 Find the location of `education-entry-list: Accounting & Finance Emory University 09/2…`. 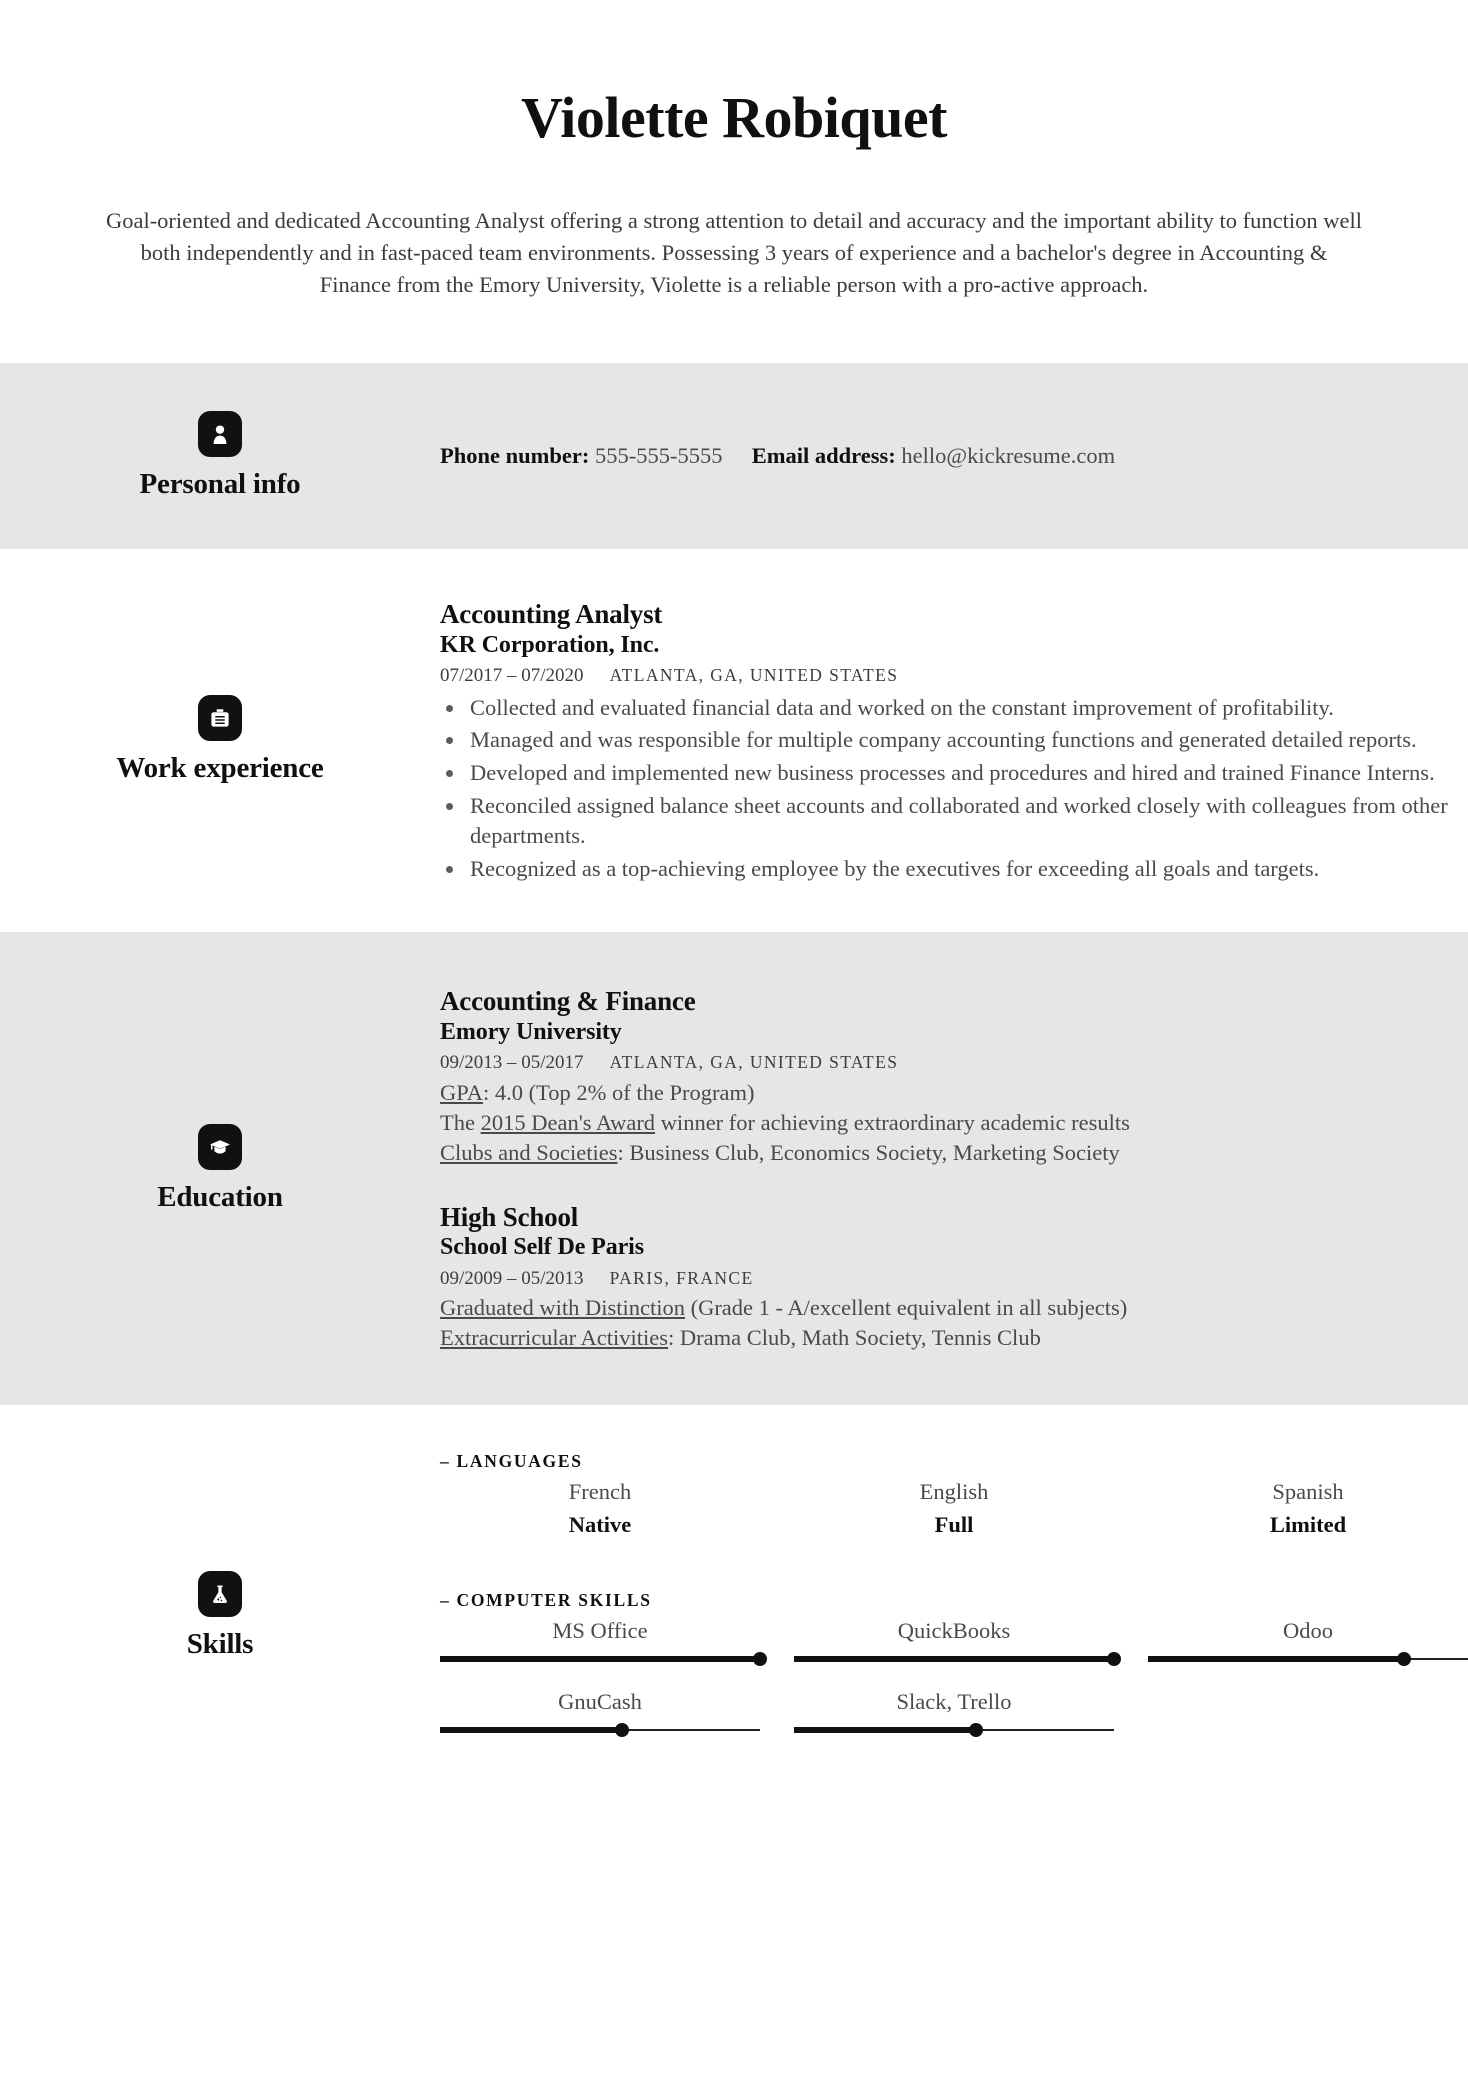

education-entry-list: Accounting & Finance Emory University 09/2… is located at coordinates (954, 1169).